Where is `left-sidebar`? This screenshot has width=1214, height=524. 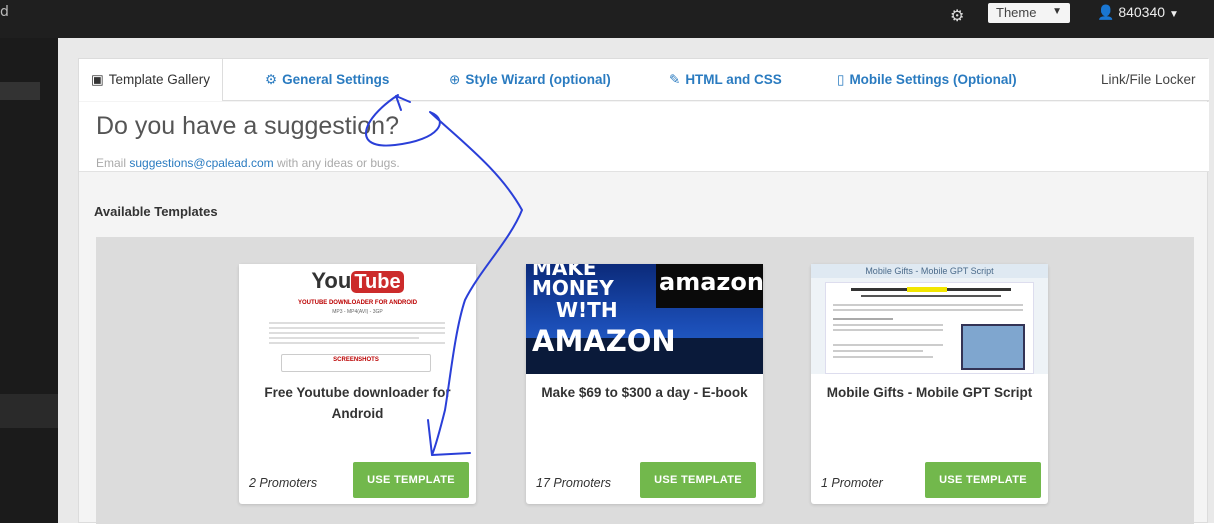 left-sidebar is located at coordinates (29, 280).